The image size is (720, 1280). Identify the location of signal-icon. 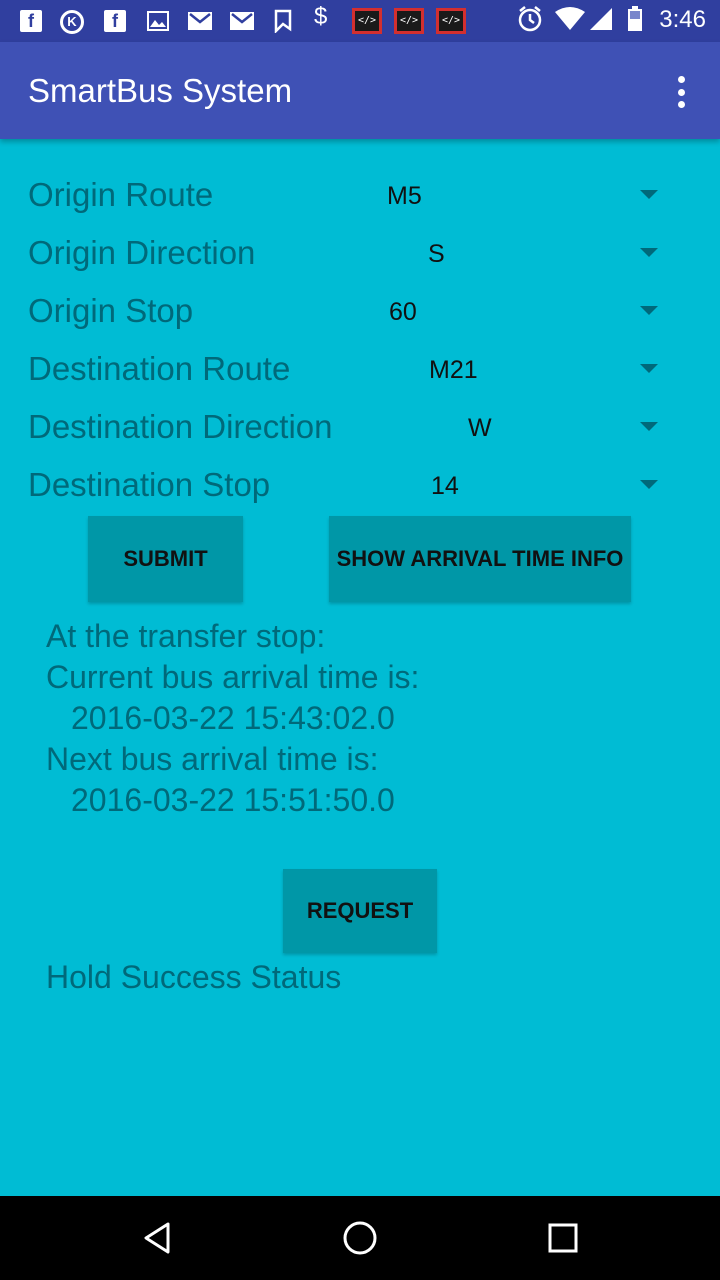
(601, 19).